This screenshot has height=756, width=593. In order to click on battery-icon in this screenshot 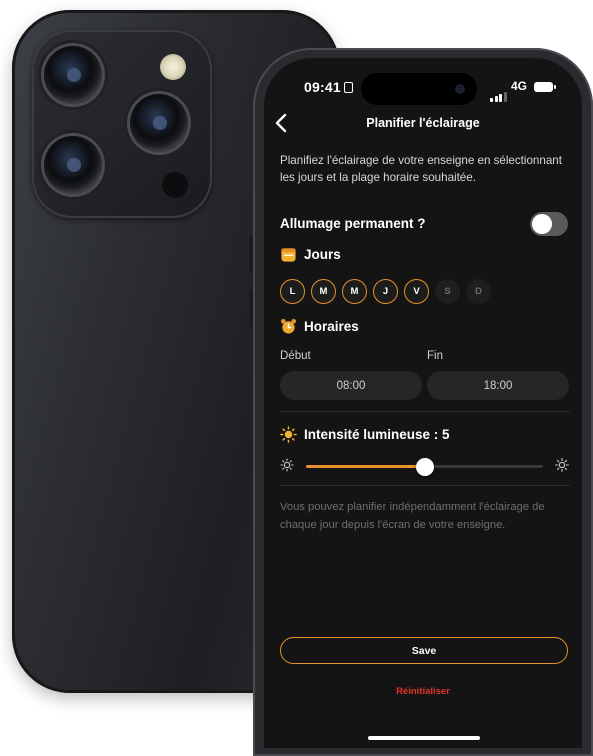, I will do `click(545, 87)`.